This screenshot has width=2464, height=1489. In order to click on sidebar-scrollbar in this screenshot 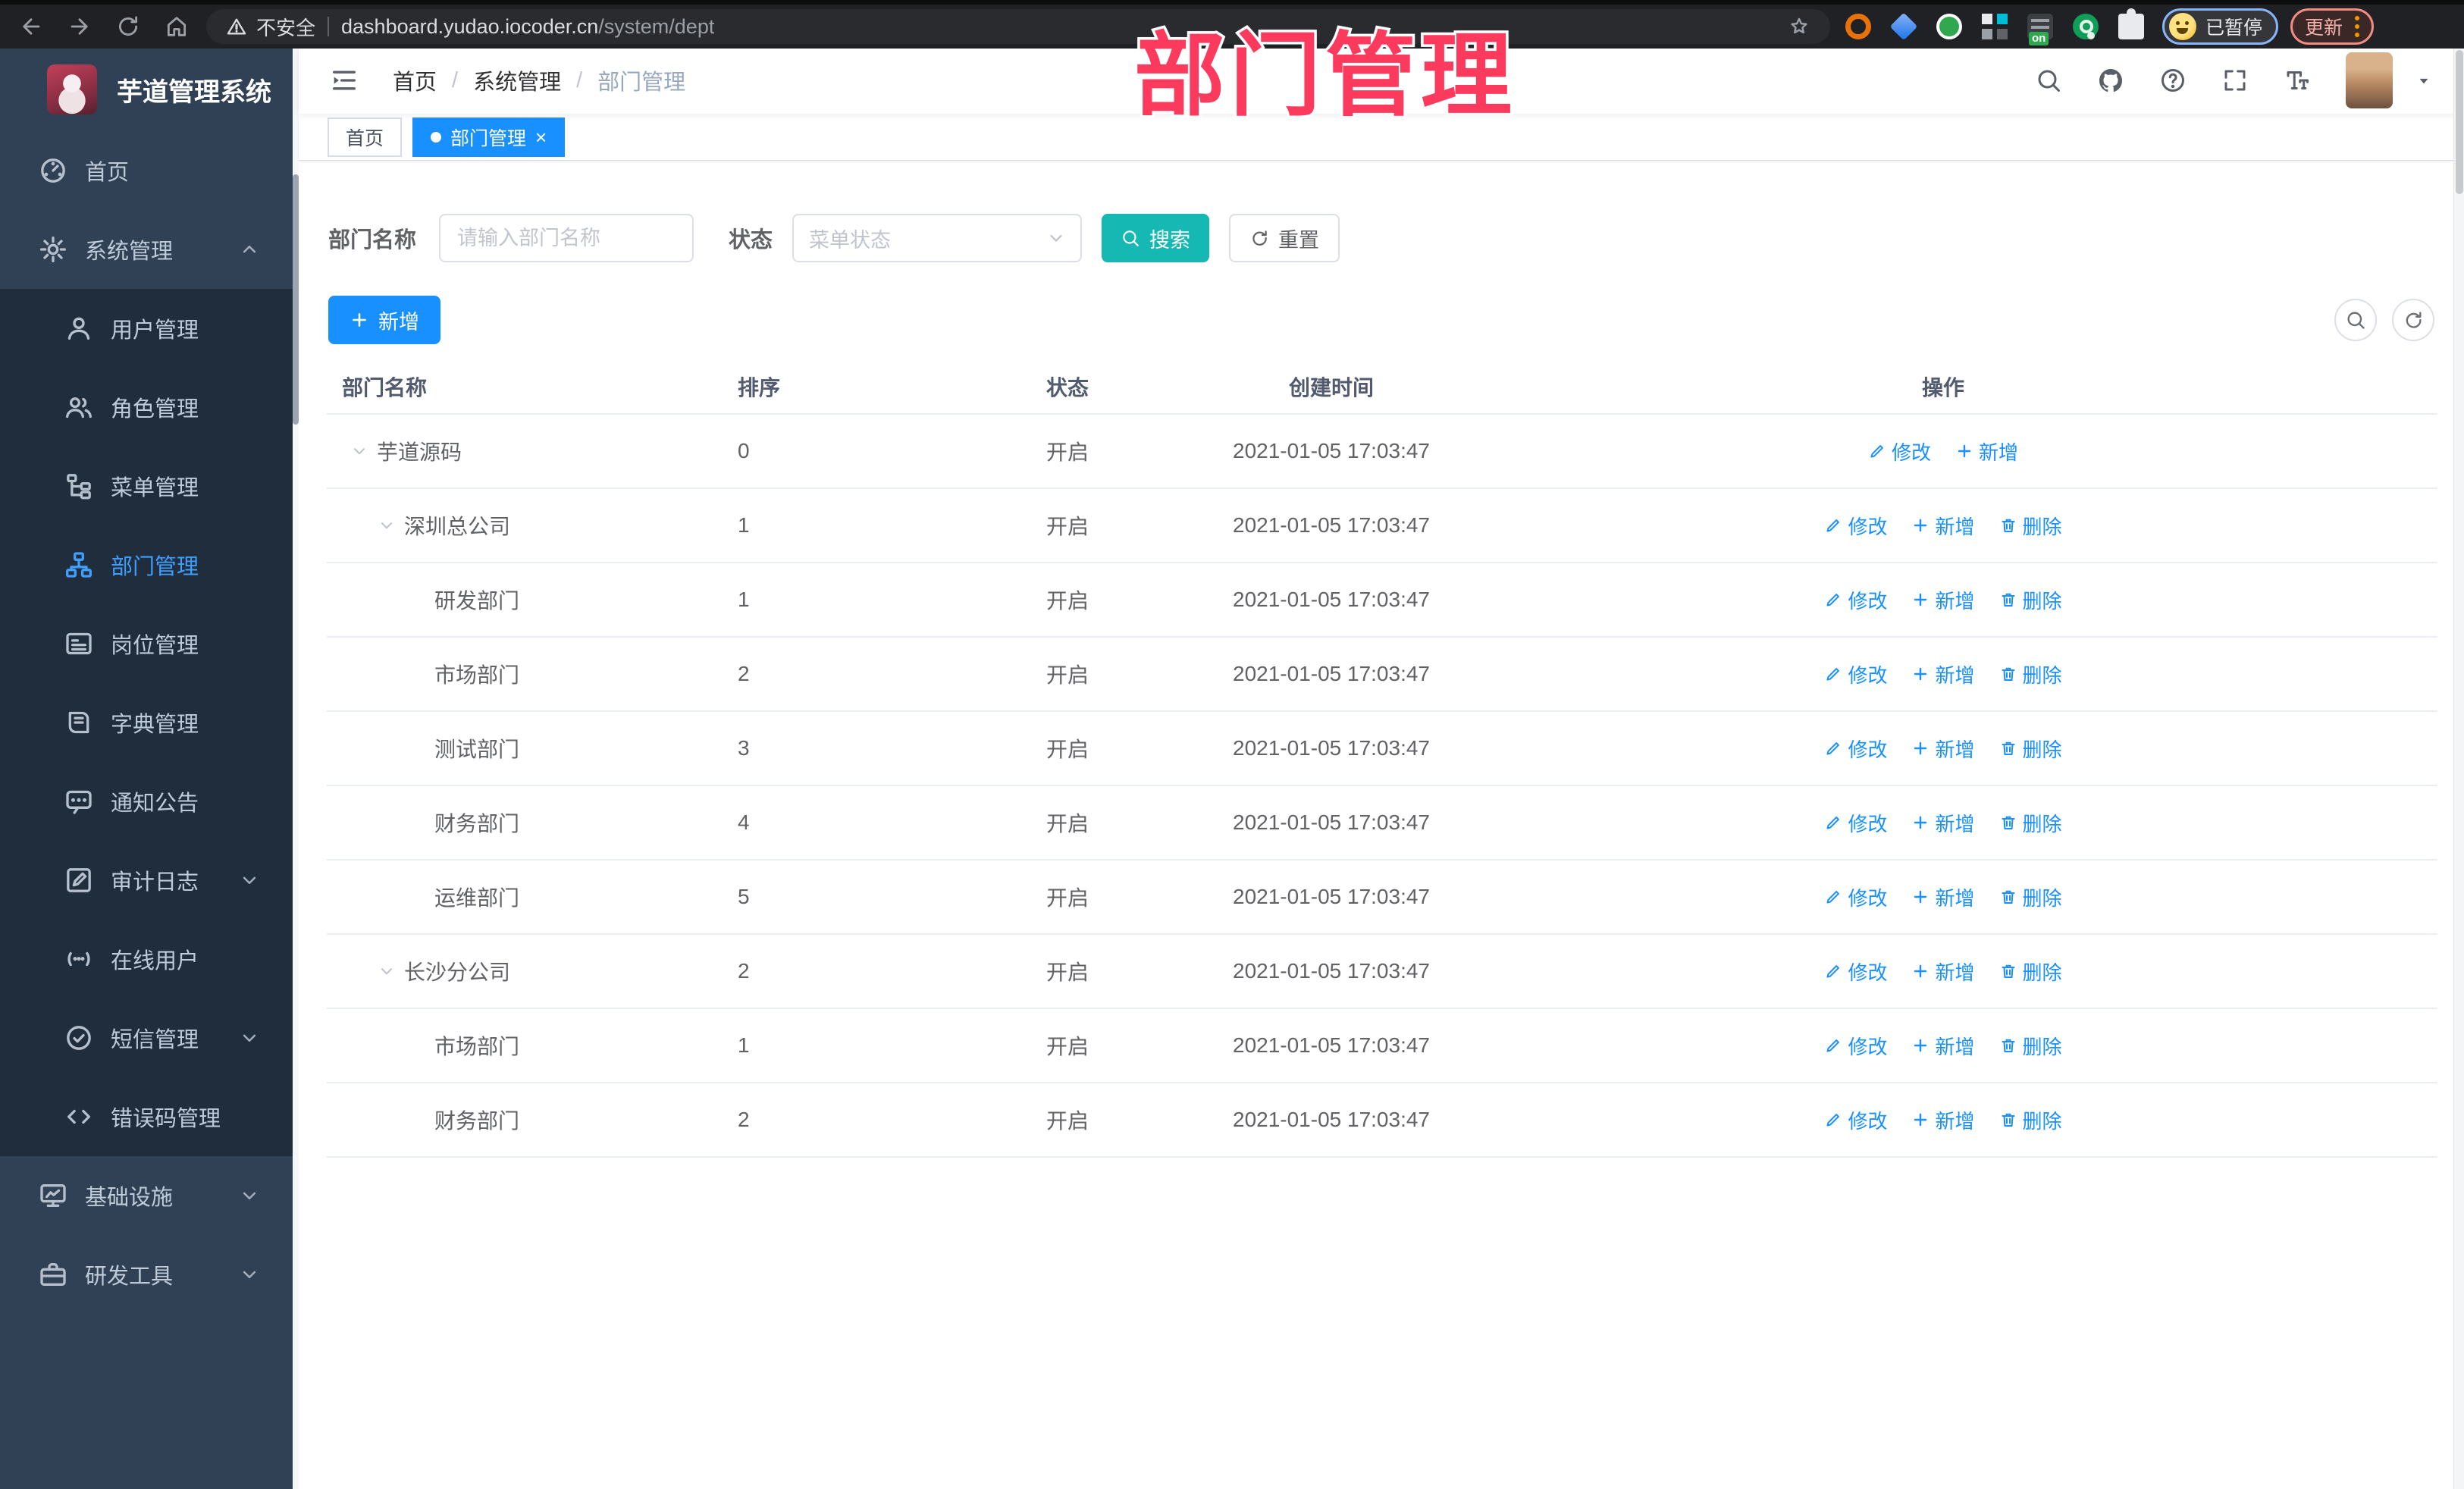, I will do `click(296, 768)`.